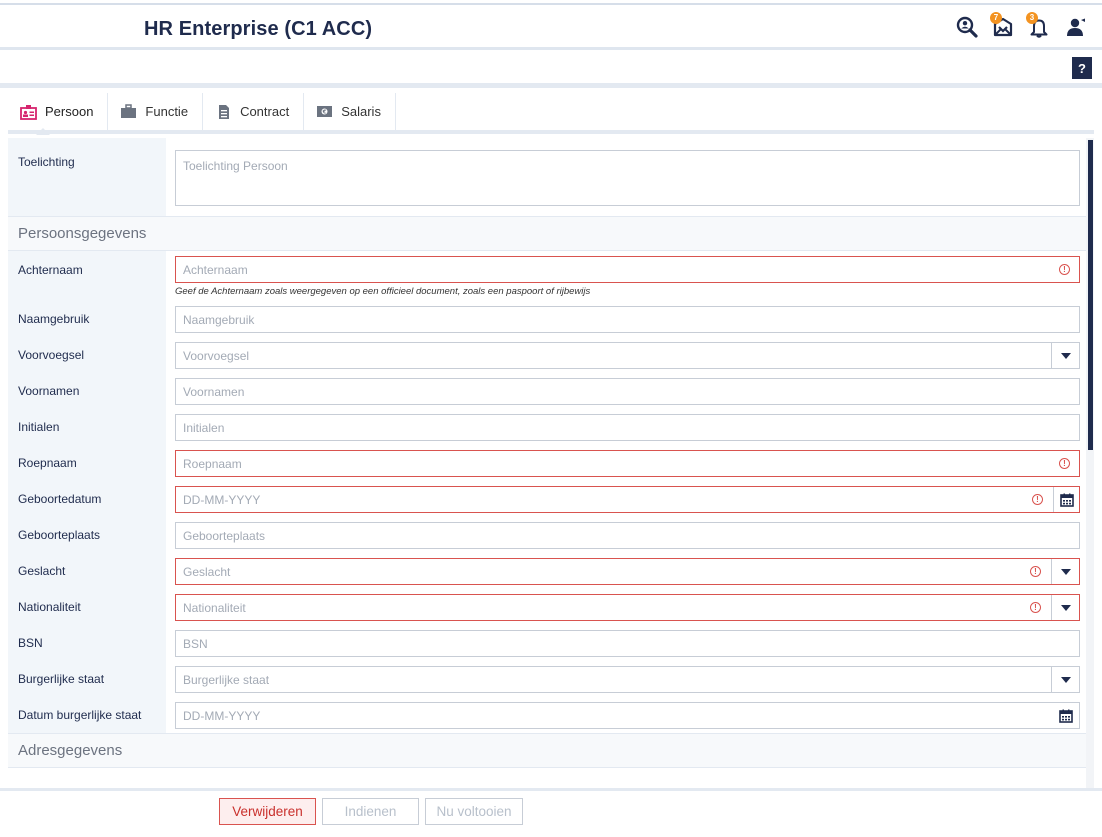 This screenshot has width=1102, height=837. Describe the element at coordinates (627, 355) in the screenshot. I see `voorvoegsel-select: Voorvoegsel` at that location.